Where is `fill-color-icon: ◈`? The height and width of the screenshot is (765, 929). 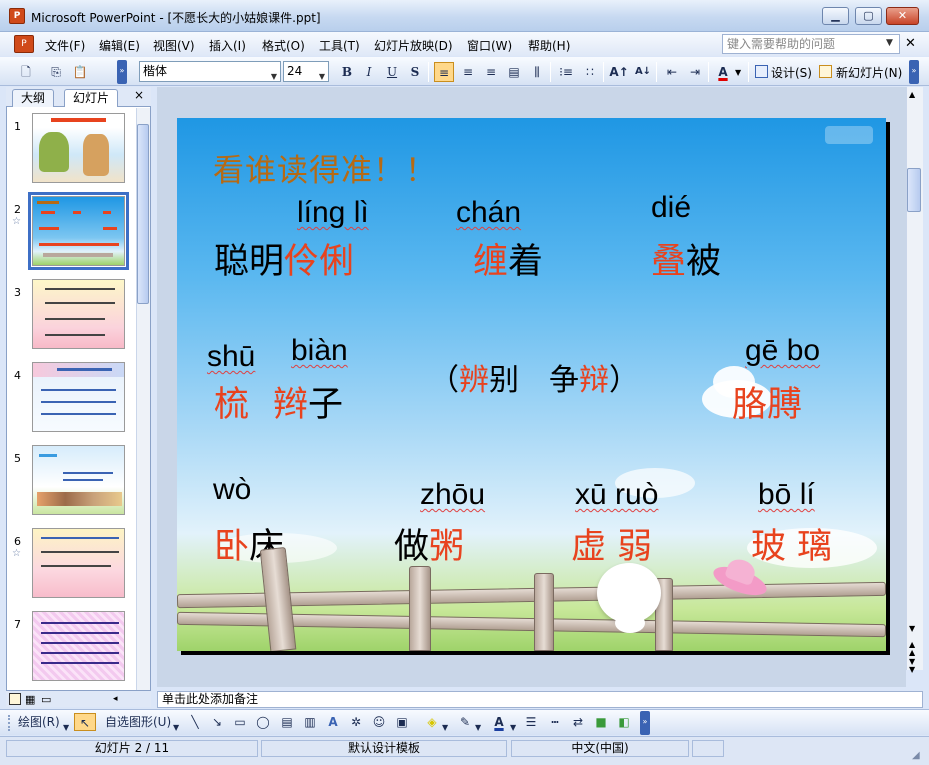 fill-color-icon: ◈ is located at coordinates (432, 722).